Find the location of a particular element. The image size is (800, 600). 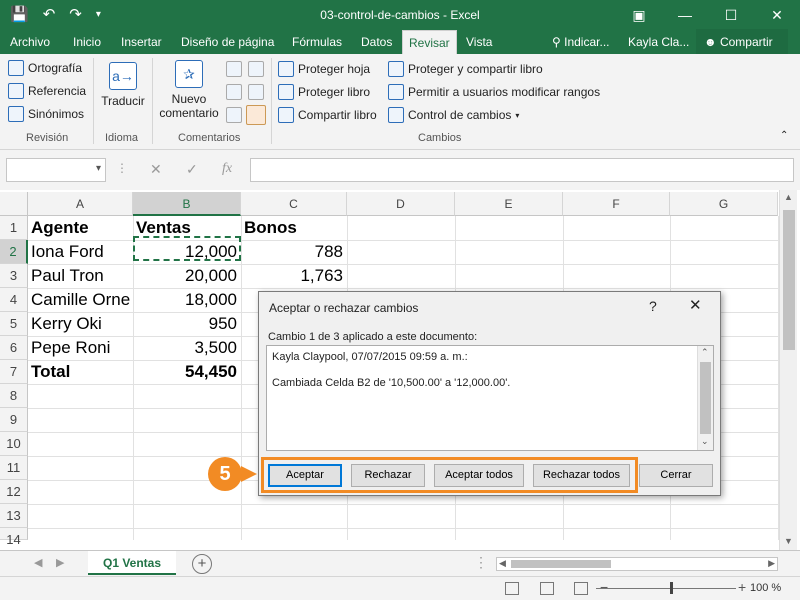

cell-a6: Pepe Roni is located at coordinates (80, 348).